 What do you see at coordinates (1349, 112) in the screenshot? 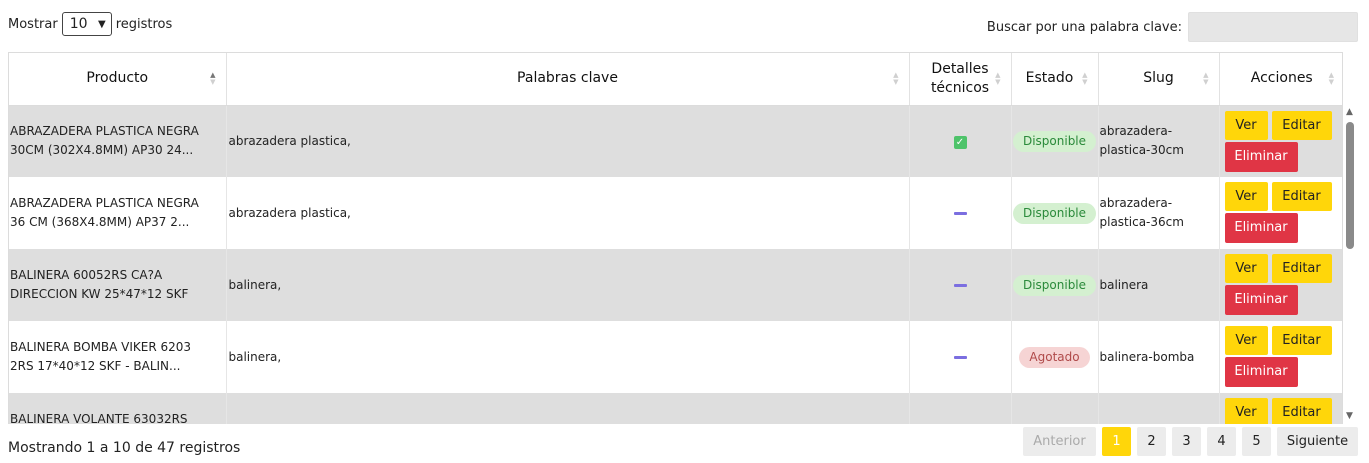
I see `scroll-up-icon: ▲` at bounding box center [1349, 112].